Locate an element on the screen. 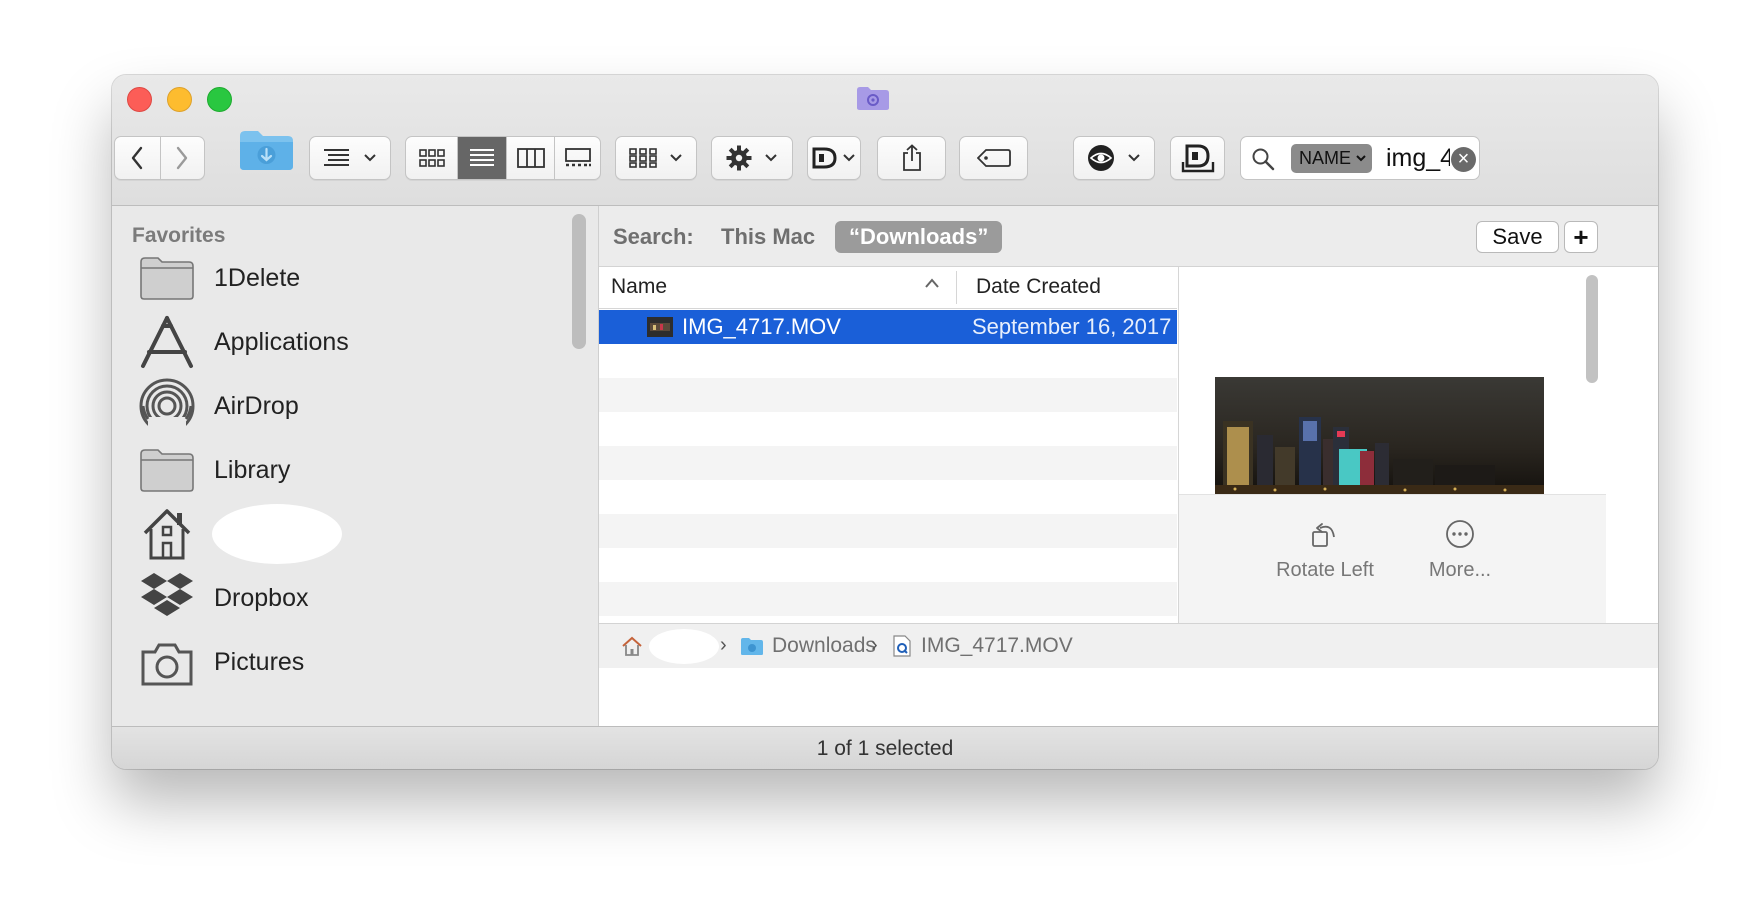  sidebar-item-label: 1Delete is located at coordinates (257, 277).